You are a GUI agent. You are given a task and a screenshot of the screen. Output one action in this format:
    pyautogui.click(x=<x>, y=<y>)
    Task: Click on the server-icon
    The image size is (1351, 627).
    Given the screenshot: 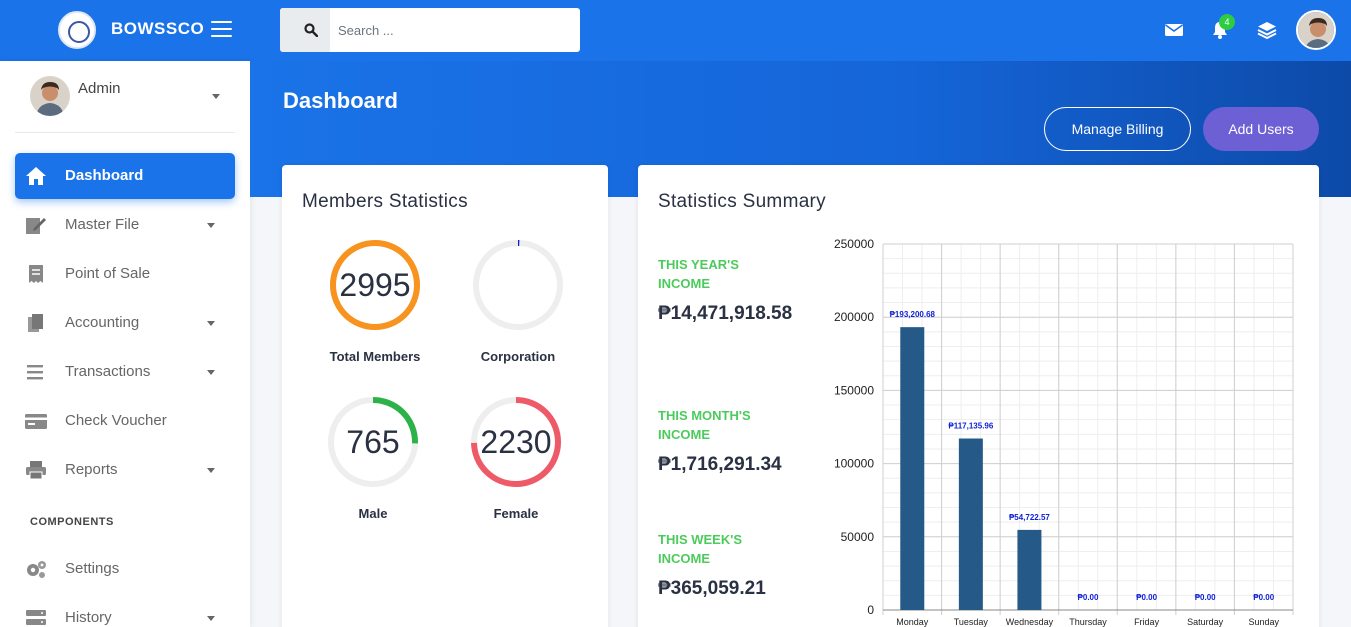 What is the action you would take?
    pyautogui.click(x=36, y=617)
    